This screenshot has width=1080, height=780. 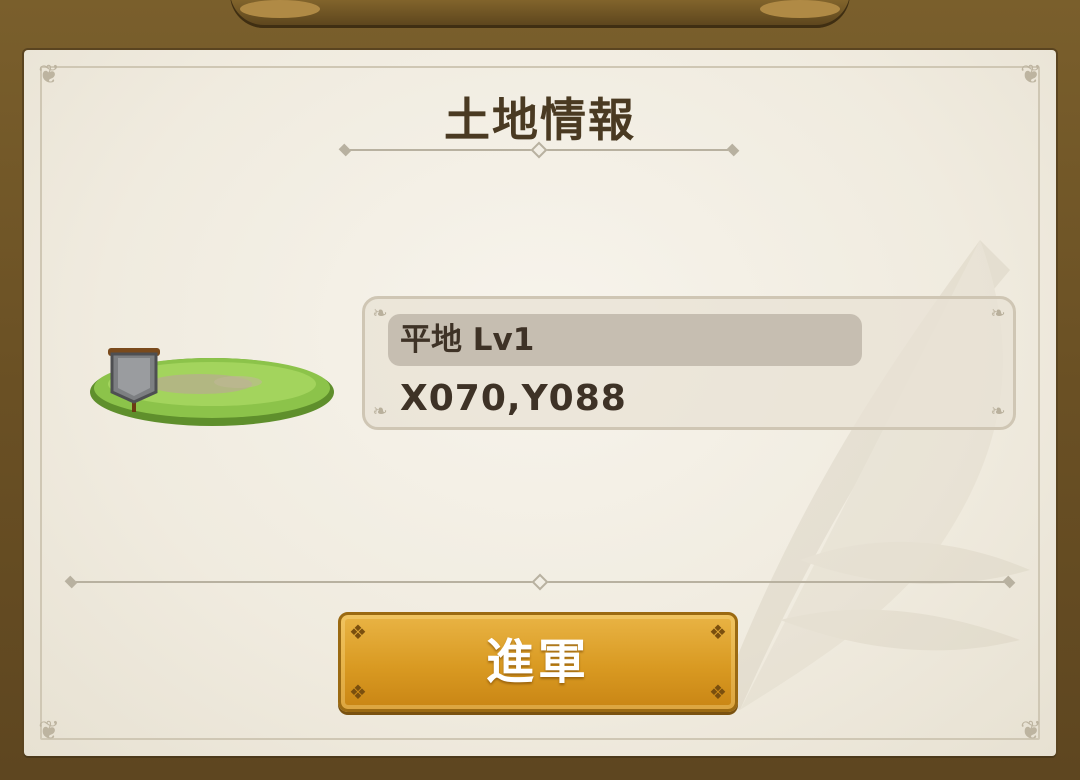 What do you see at coordinates (467, 340) in the screenshot?
I see `terrain-level-text: 平地 Lv1` at bounding box center [467, 340].